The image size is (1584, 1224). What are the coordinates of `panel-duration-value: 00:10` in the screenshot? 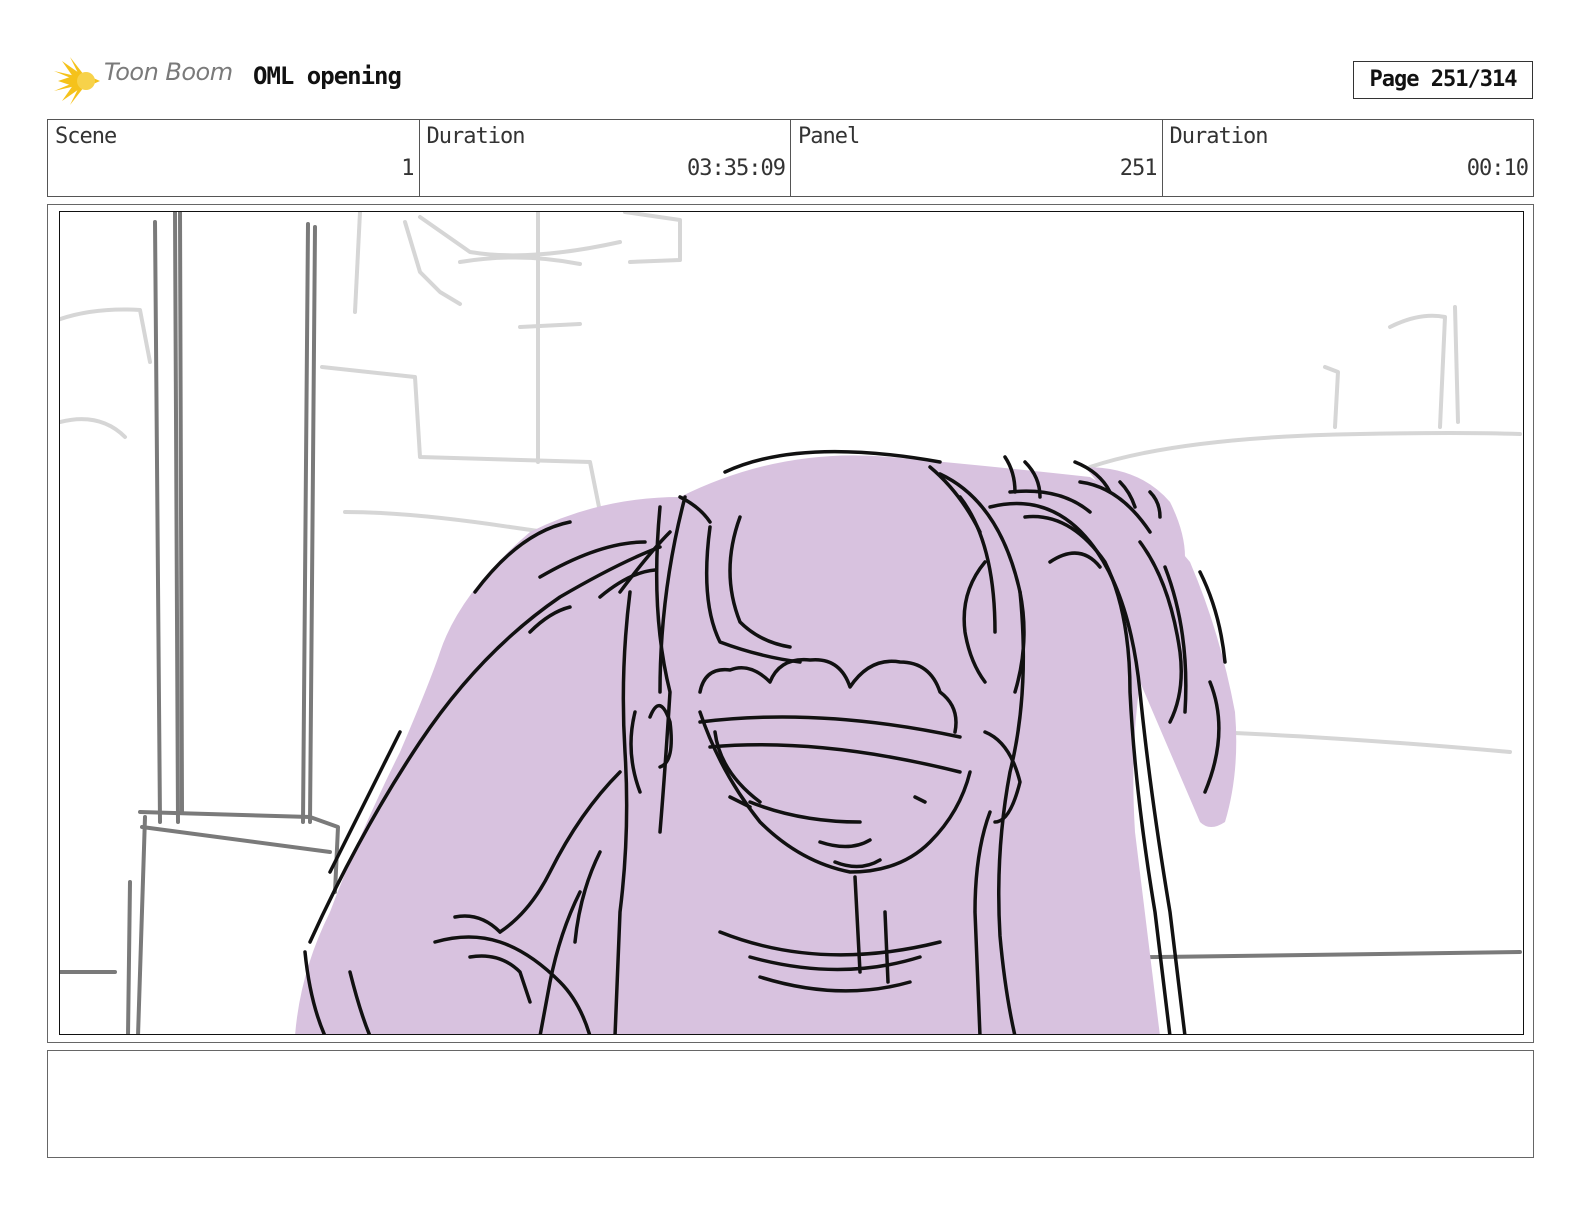 It's located at (1497, 168).